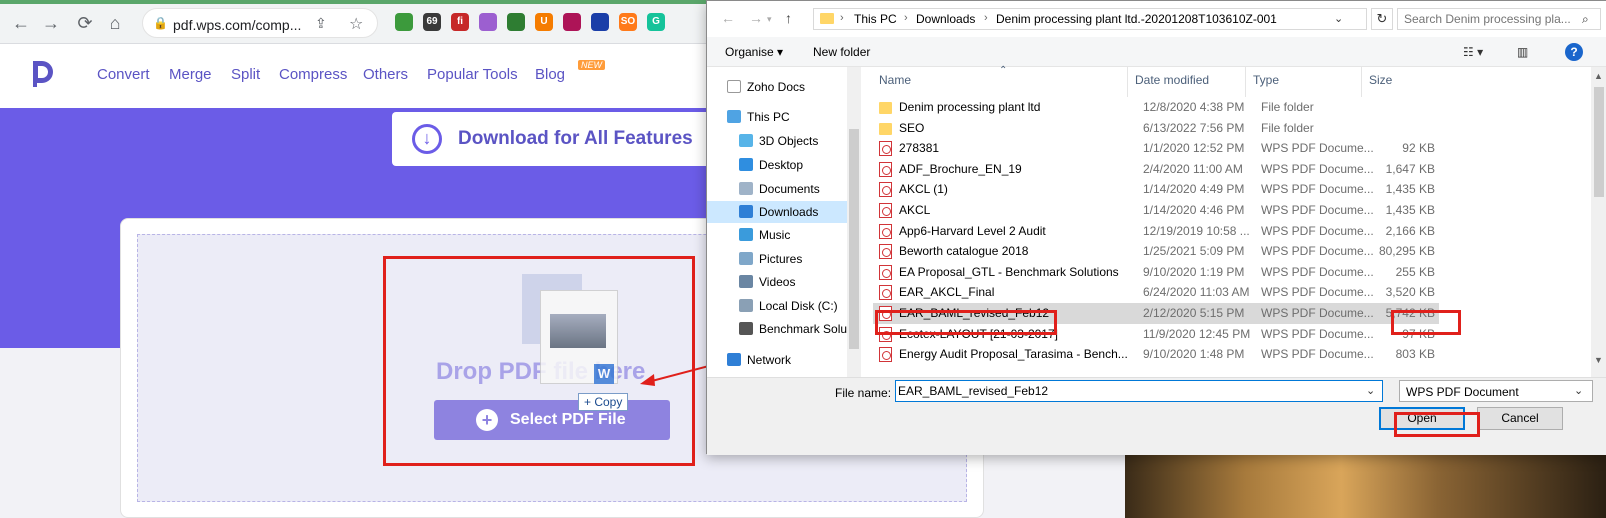  I want to click on search-icon: ⌕, so click(1585, 19).